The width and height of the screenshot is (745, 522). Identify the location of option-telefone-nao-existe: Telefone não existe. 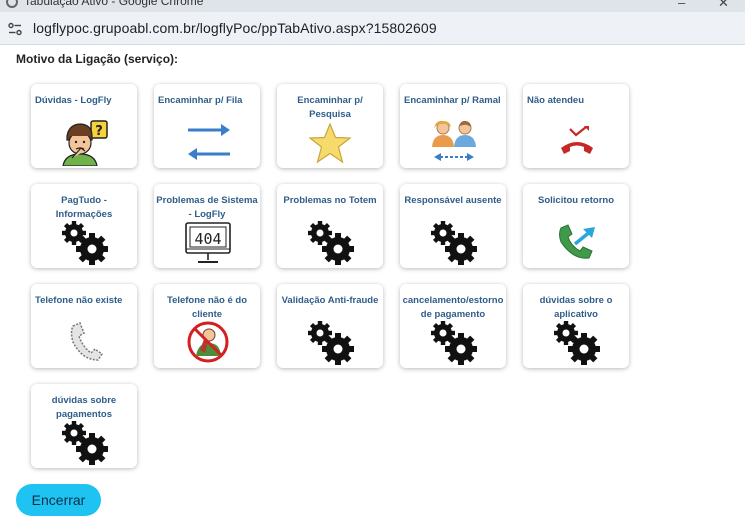
(84, 326).